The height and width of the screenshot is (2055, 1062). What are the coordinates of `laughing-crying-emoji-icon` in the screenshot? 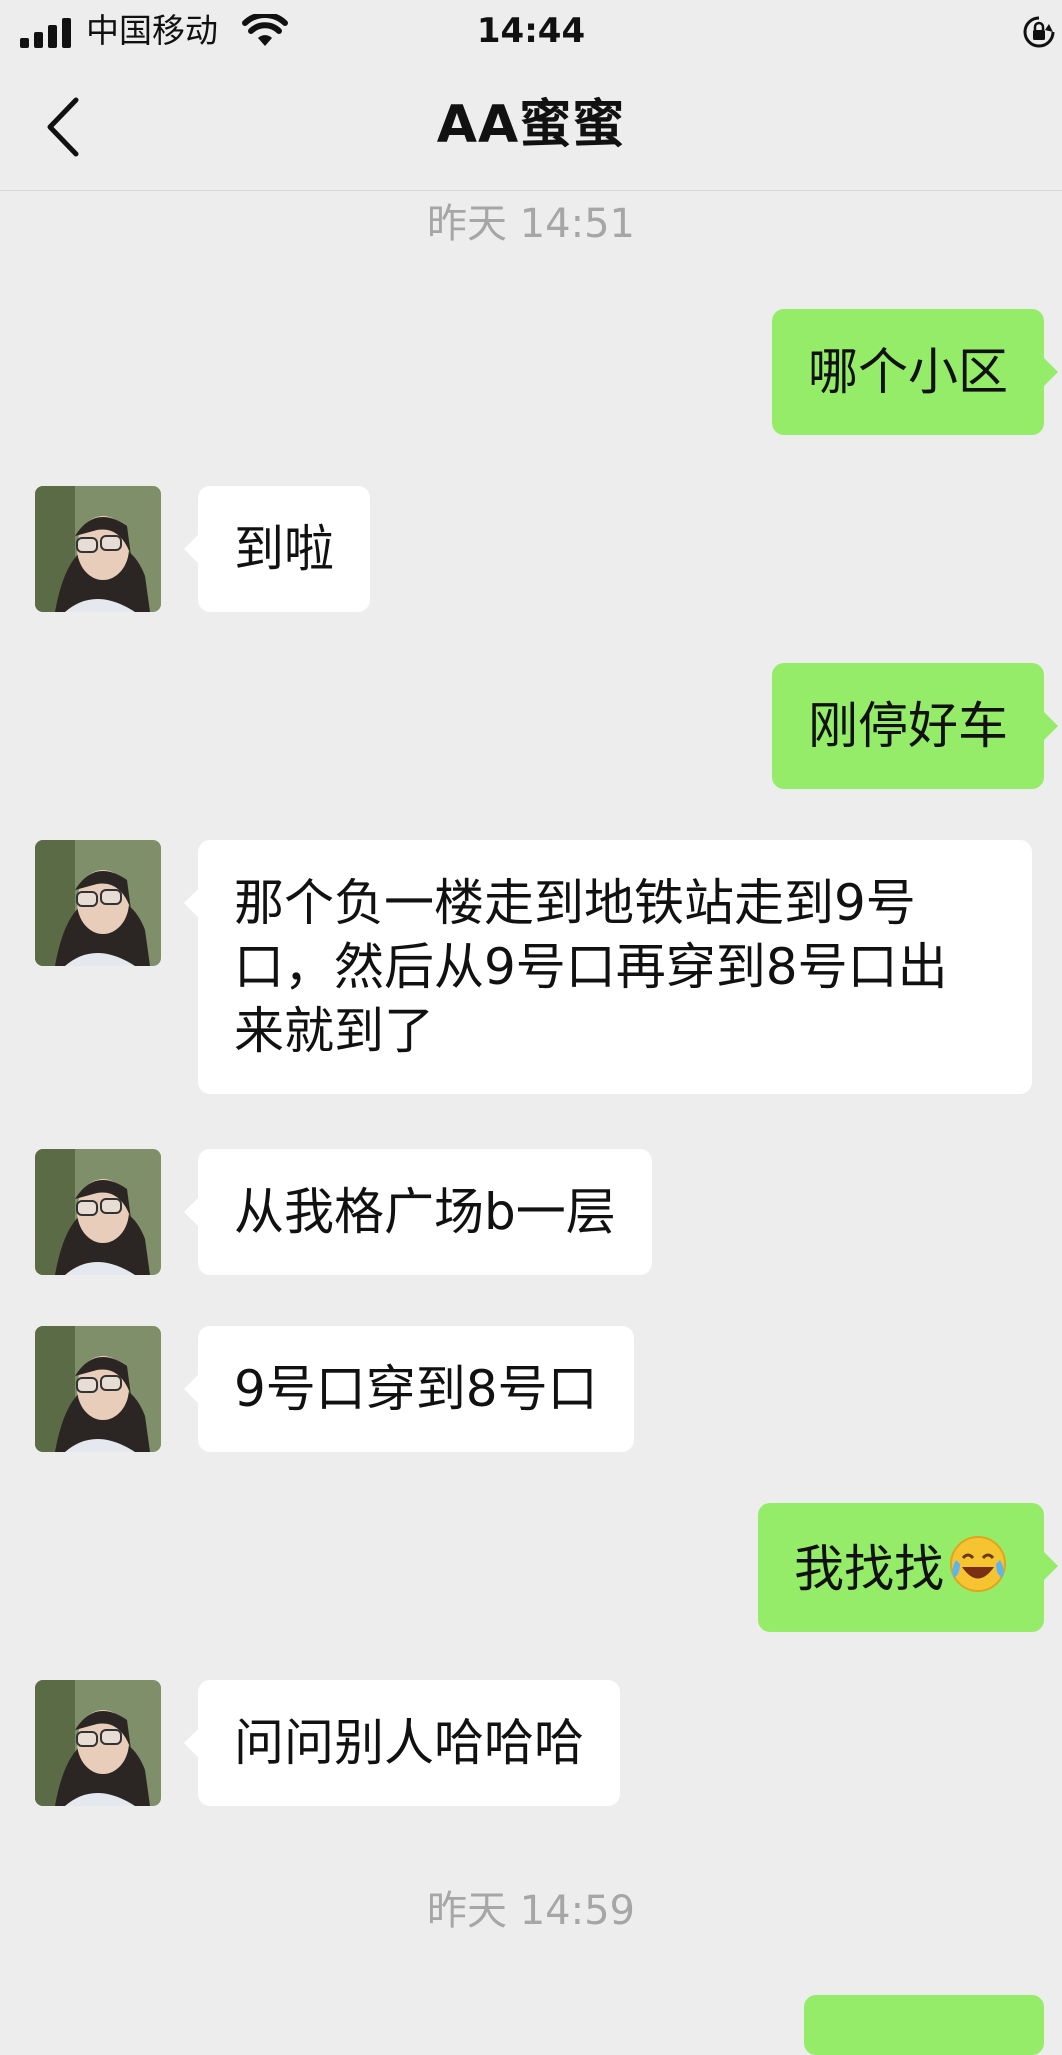 It's located at (978, 1564).